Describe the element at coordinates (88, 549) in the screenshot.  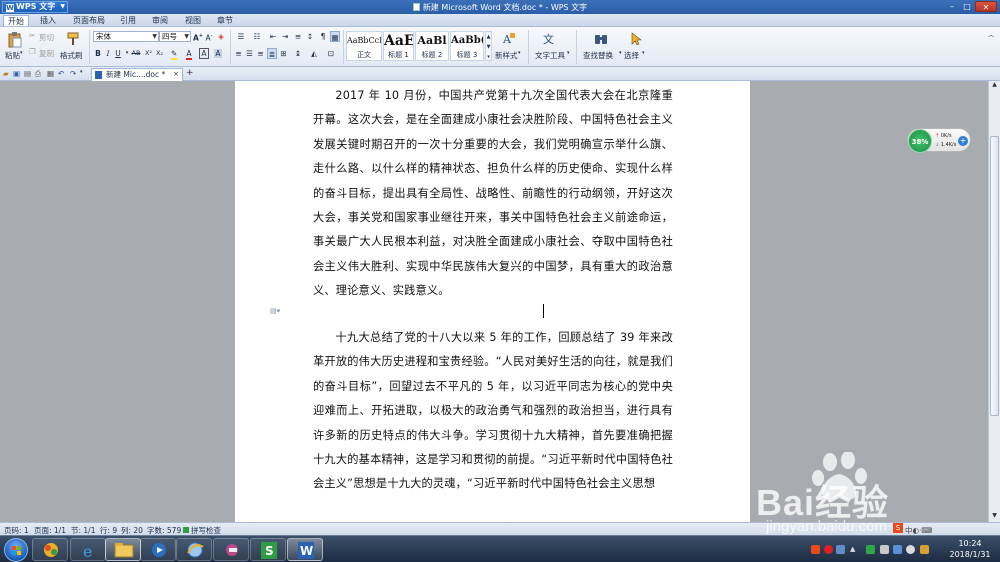
I see `taskbar-app-ie: e` at that location.